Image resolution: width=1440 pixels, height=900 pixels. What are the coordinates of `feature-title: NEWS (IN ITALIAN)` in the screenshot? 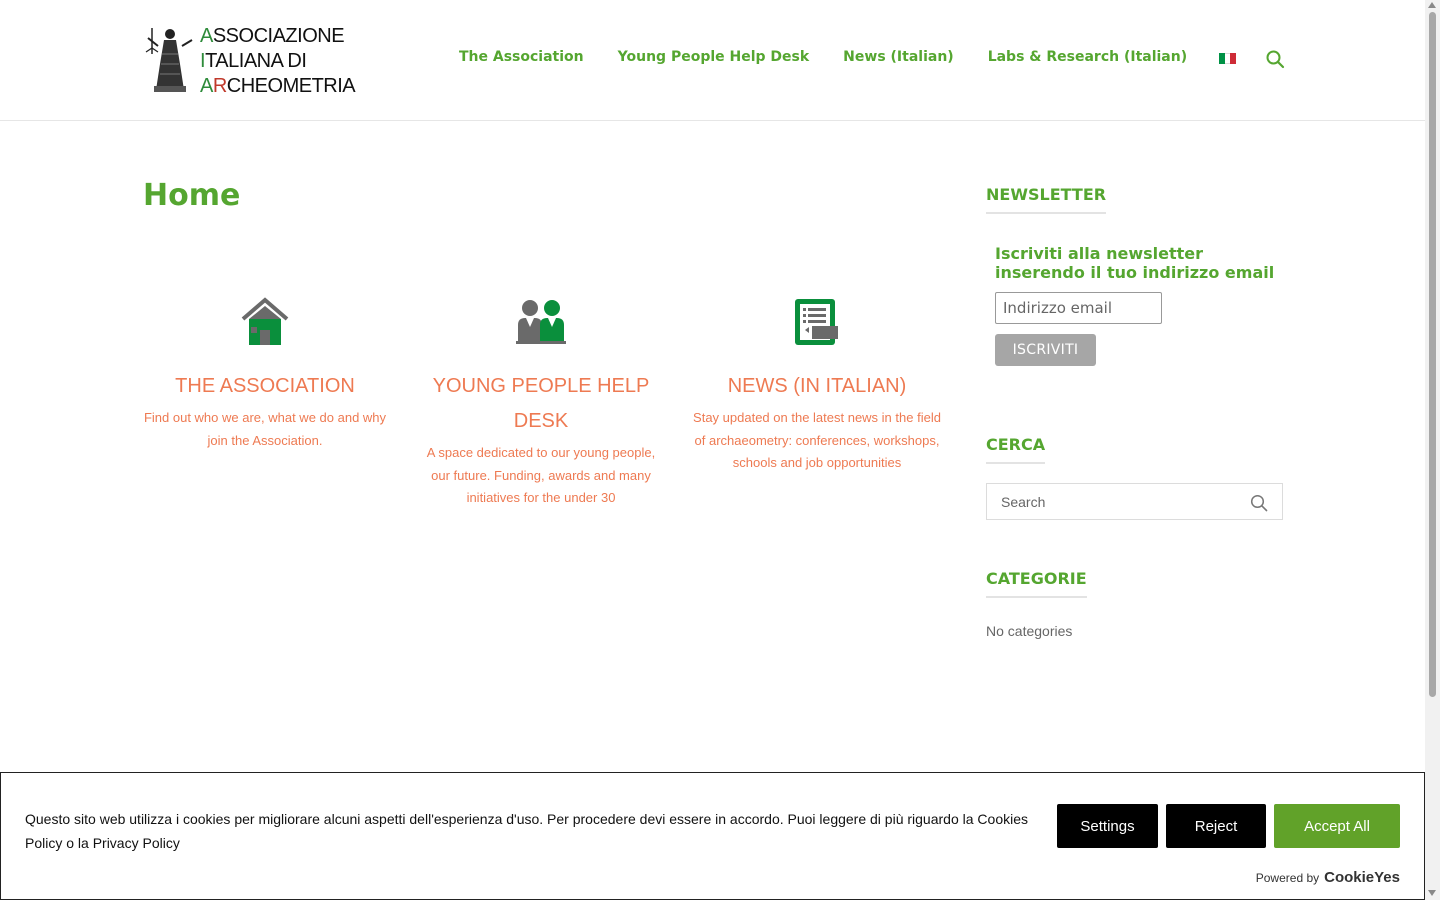 It's located at (817, 386).